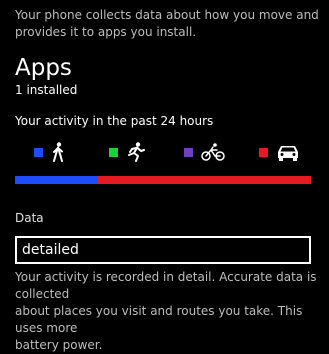  Describe the element at coordinates (113, 152) in the screenshot. I see `legend-swatch-running` at that location.